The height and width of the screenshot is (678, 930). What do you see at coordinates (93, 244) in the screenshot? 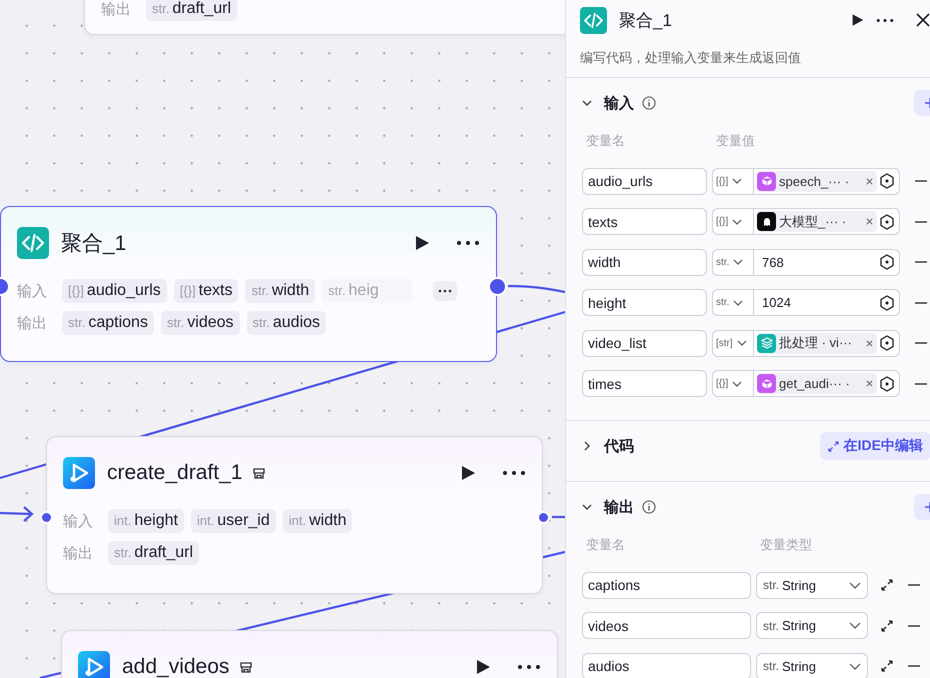
I see `node-title: 聚合_1` at bounding box center [93, 244].